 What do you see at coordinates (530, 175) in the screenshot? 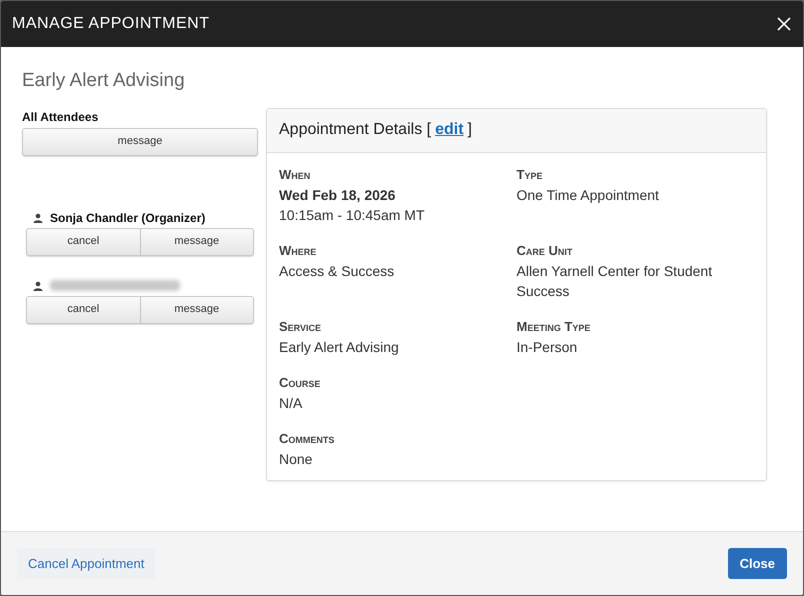
I see `field-label: Type` at bounding box center [530, 175].